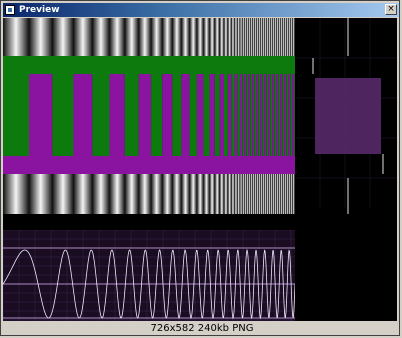  What do you see at coordinates (10, 10) in the screenshot?
I see `app-icon` at bounding box center [10, 10].